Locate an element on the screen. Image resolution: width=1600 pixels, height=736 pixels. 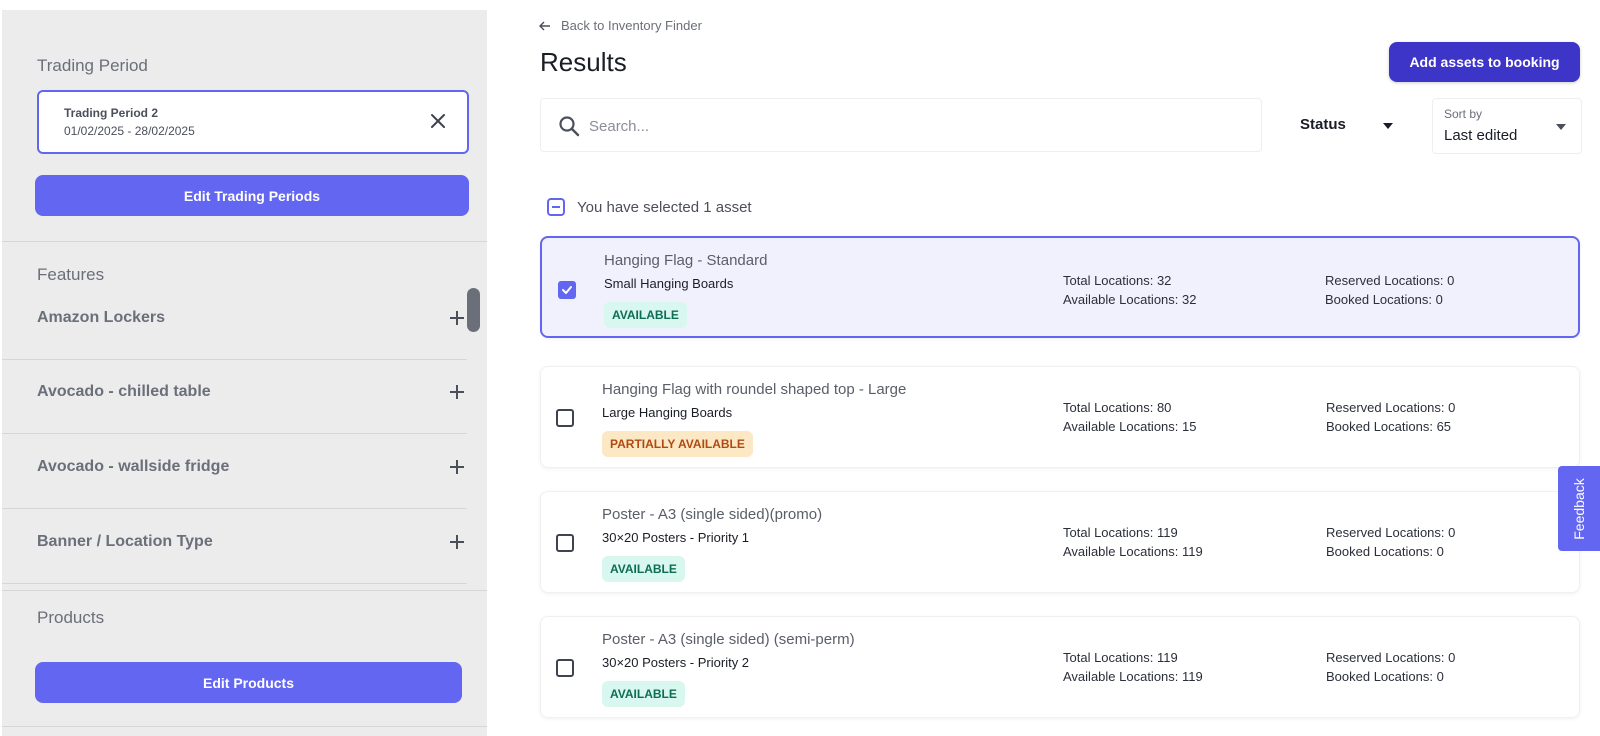
status-filter-dropdown: Status is located at coordinates (1350, 125).